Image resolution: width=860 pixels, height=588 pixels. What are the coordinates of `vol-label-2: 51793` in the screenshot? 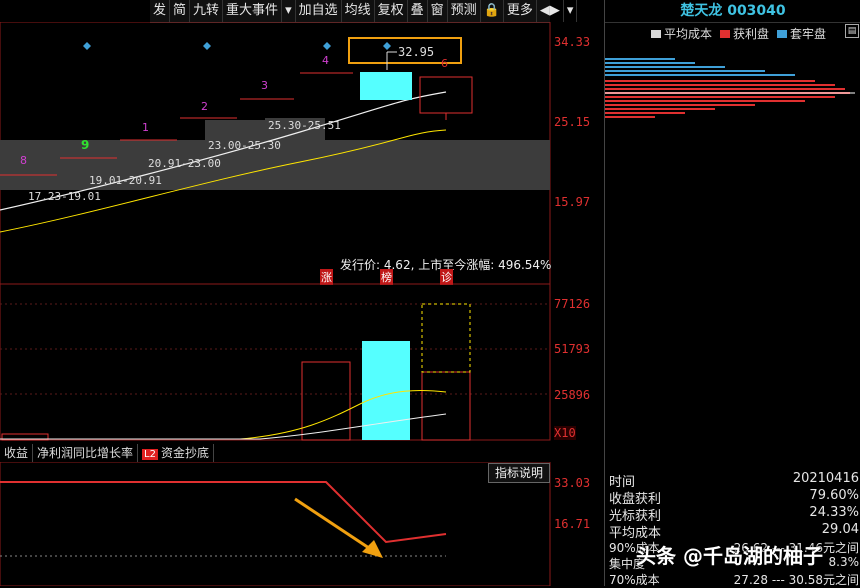 It's located at (572, 349).